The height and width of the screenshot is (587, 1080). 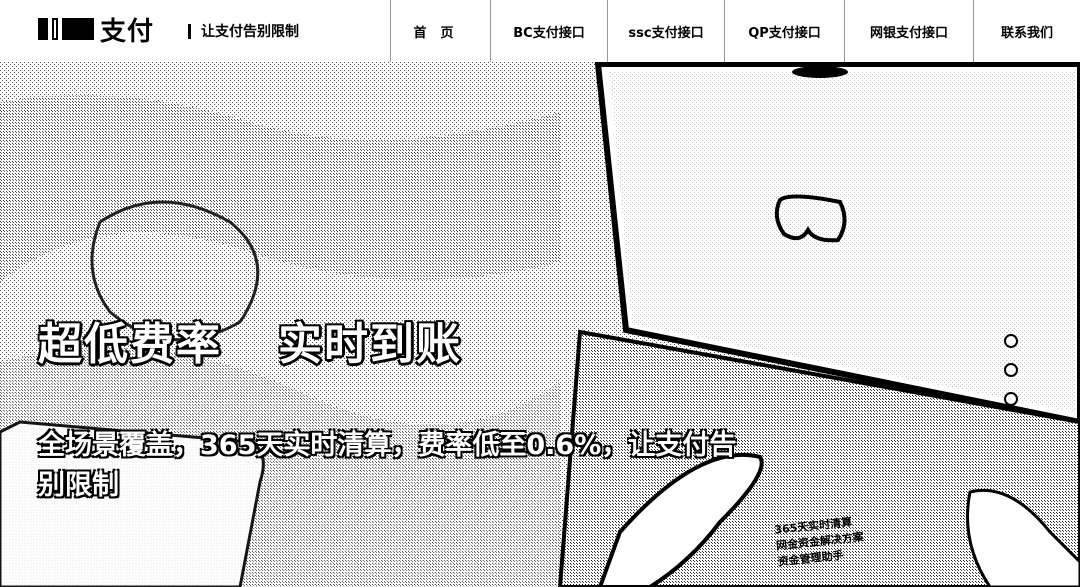 What do you see at coordinates (440, 31) in the screenshot?
I see `nav-item-home: 首页` at bounding box center [440, 31].